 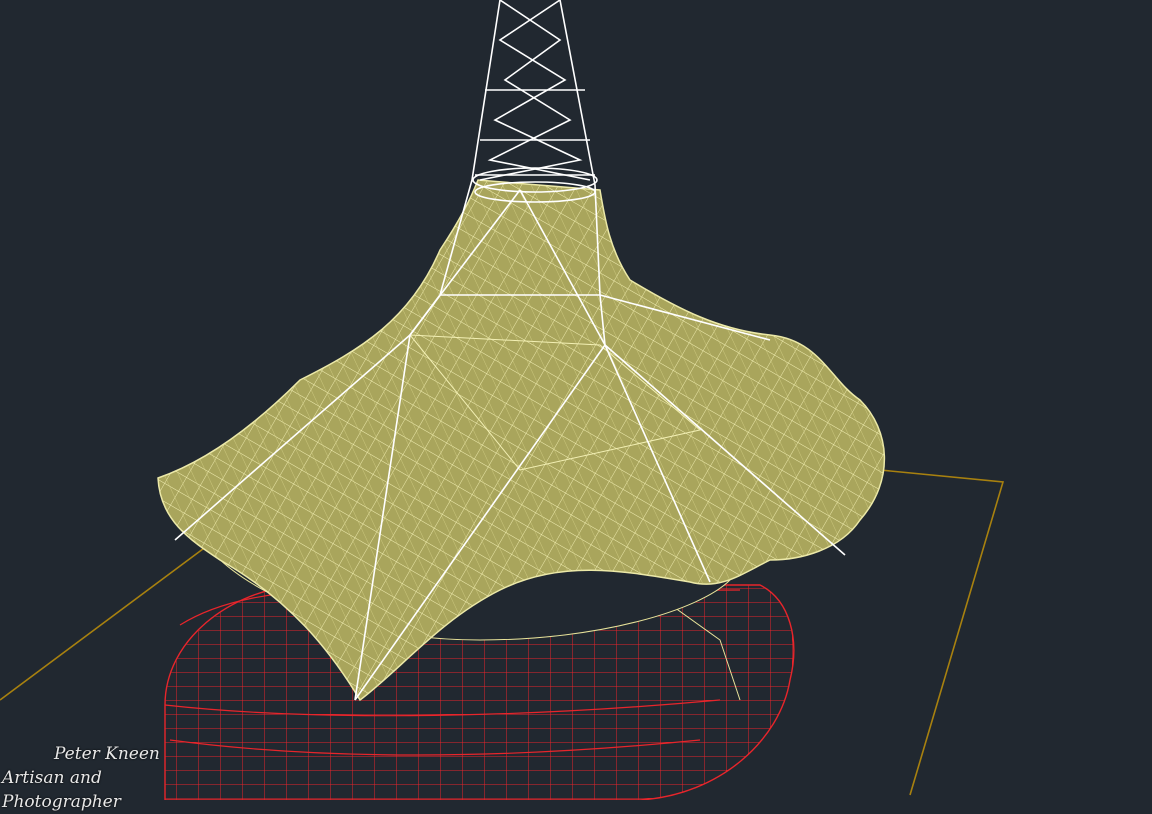 What do you see at coordinates (61, 790) in the screenshot?
I see `watermark-subtitle: Artisan and Photographer` at bounding box center [61, 790].